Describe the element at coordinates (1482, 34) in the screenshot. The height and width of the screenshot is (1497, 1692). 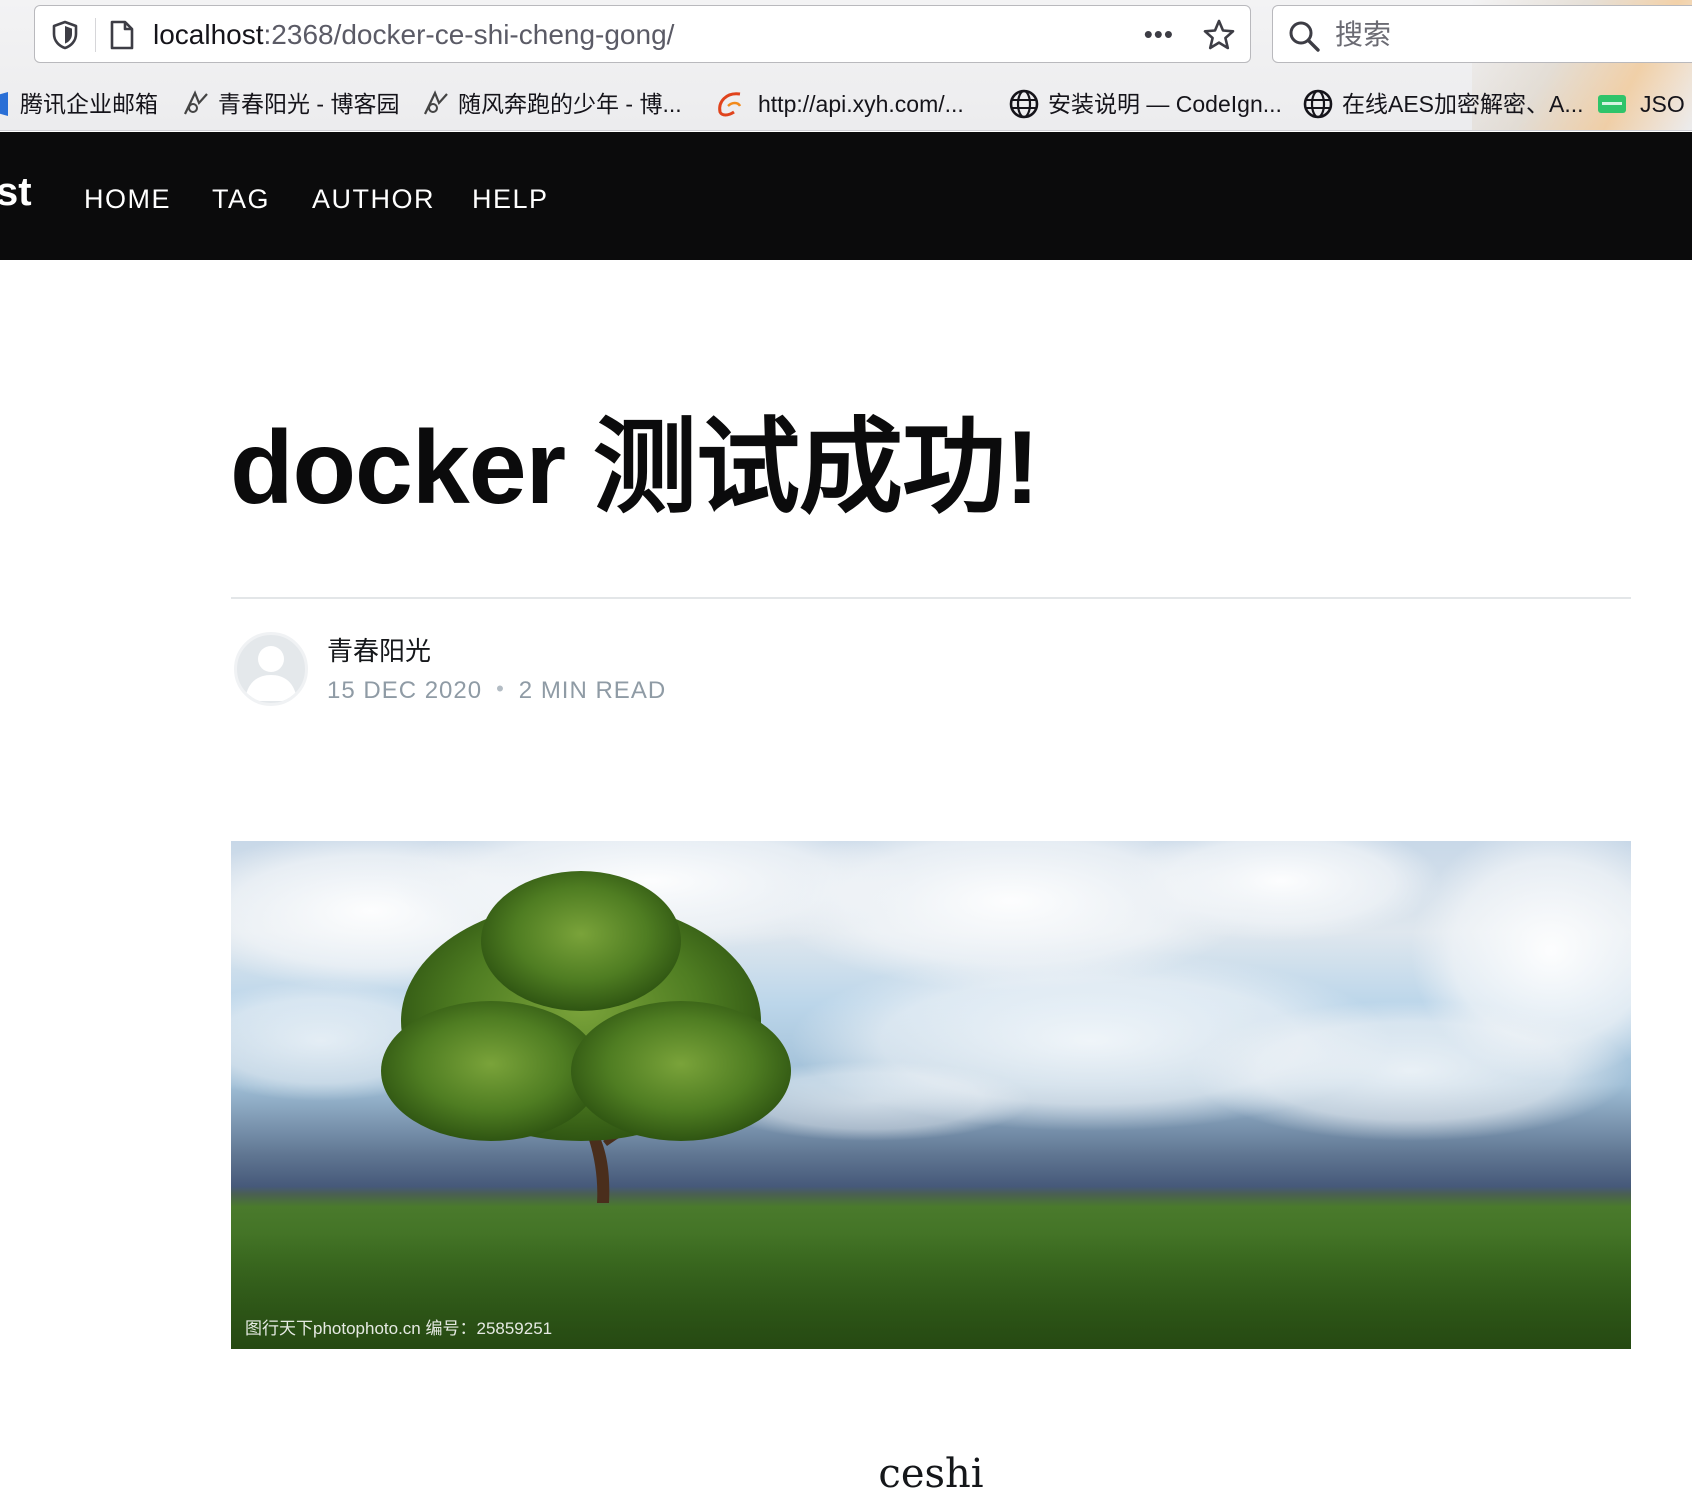
I see `search-bar: 搜索` at that location.